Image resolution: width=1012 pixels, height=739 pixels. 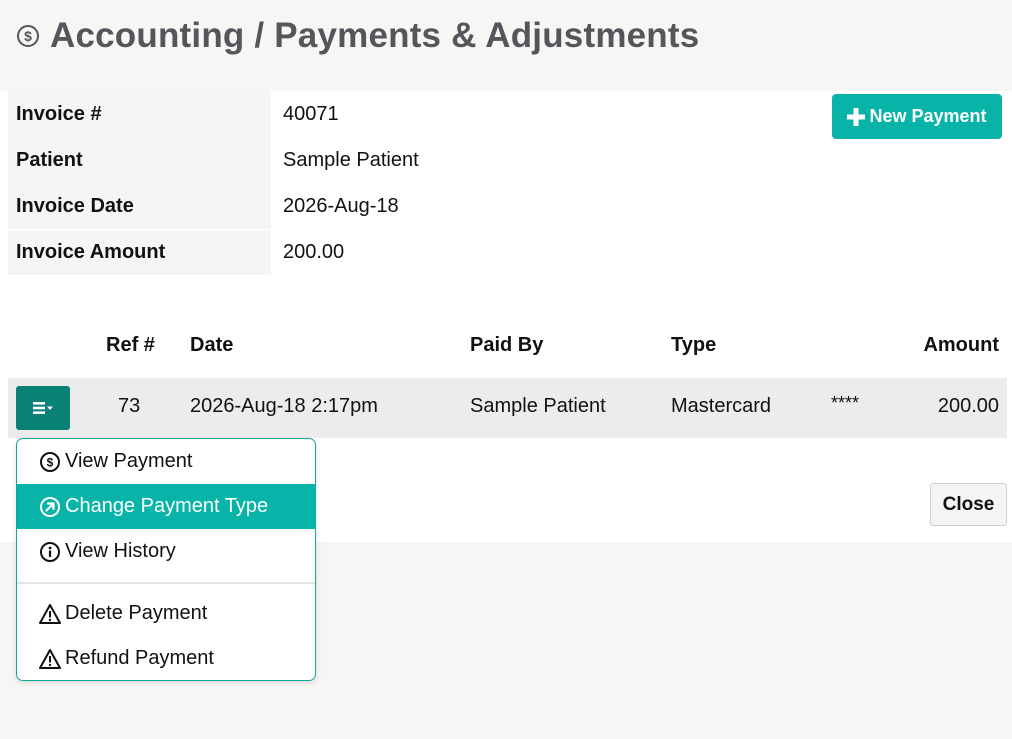 I want to click on column-header-ref: Ref #, so click(x=130, y=345).